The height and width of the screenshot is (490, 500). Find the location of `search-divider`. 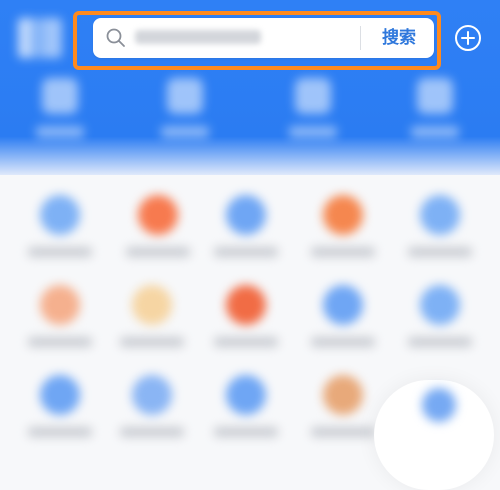

search-divider is located at coordinates (360, 38).